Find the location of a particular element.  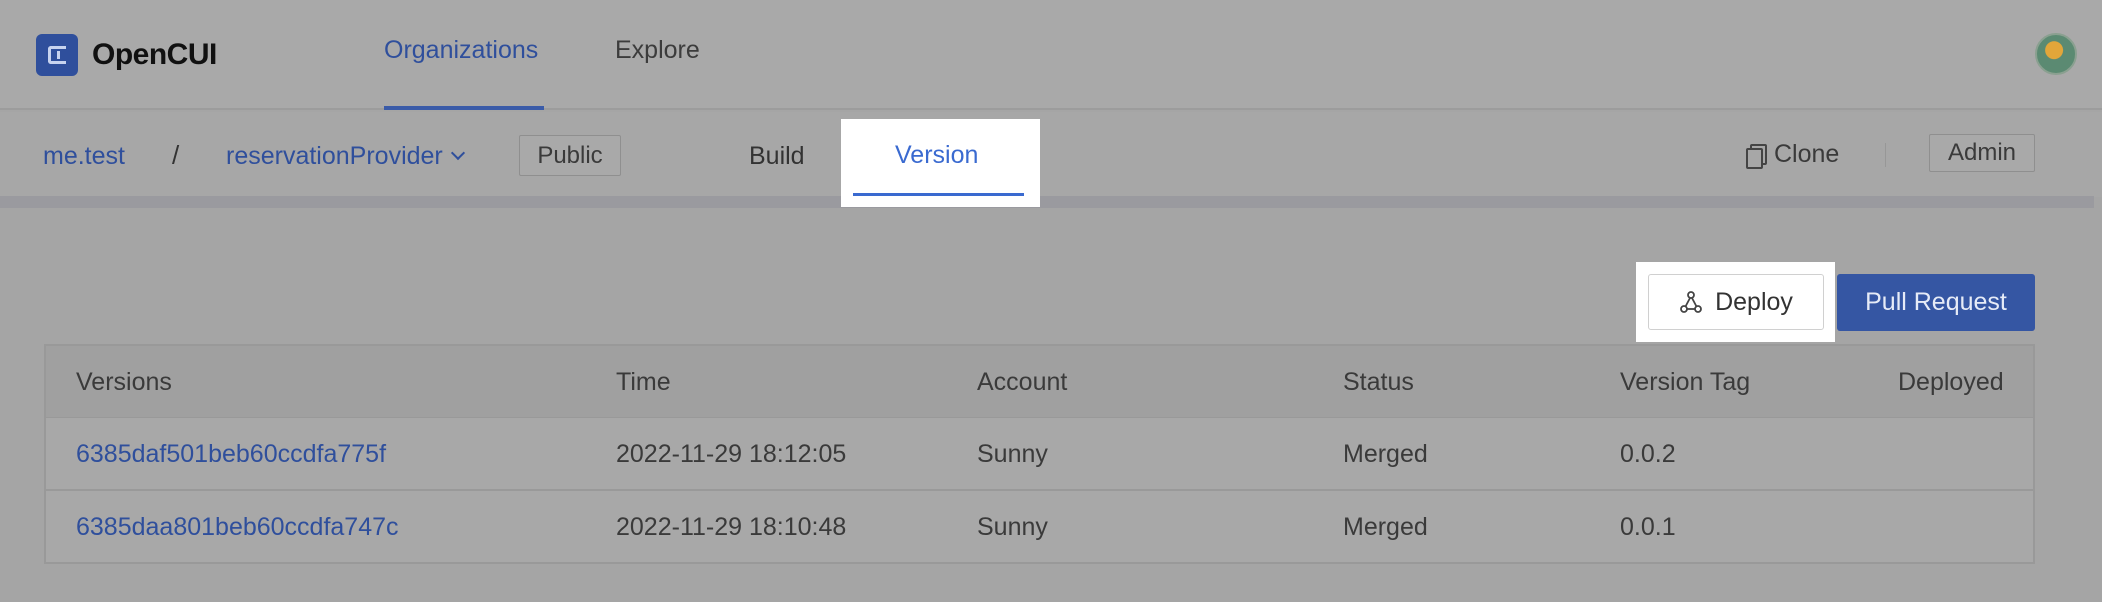

avatar is located at coordinates (2056, 54).